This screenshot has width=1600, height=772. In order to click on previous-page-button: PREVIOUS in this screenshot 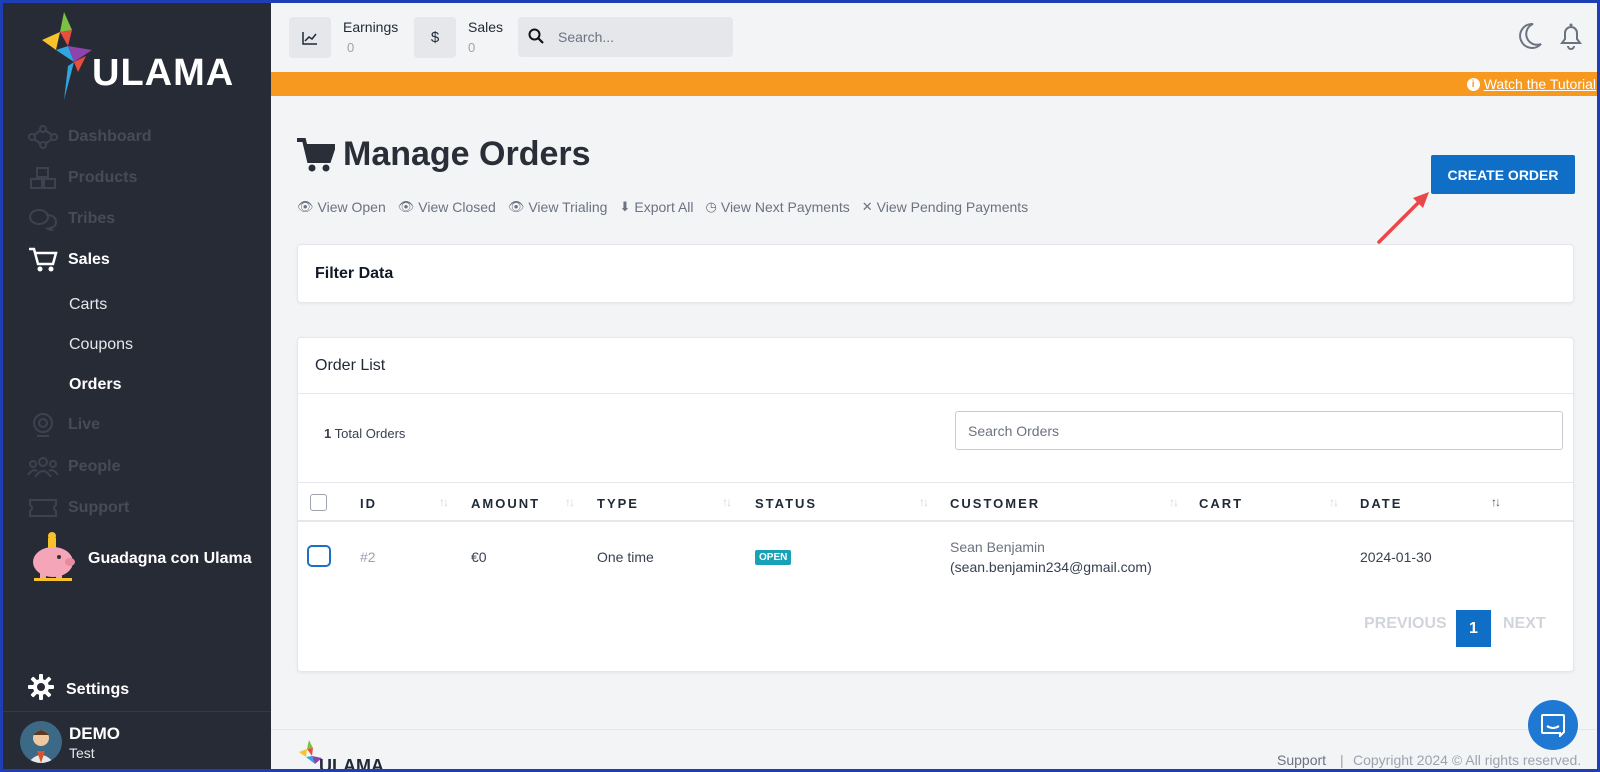, I will do `click(1405, 624)`.